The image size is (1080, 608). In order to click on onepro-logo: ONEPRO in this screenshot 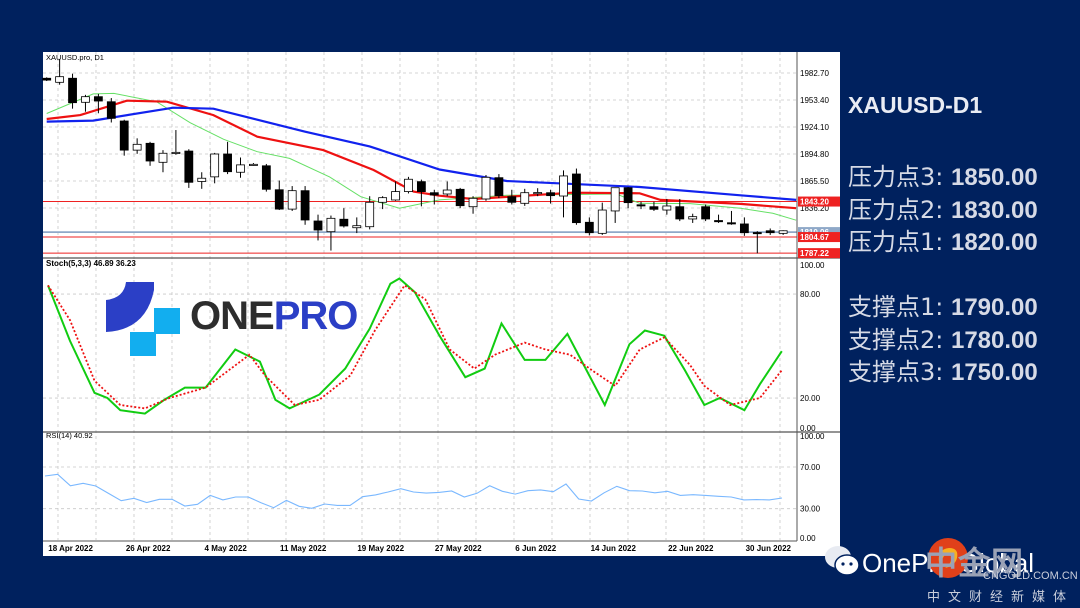, I will do `click(231, 318)`.